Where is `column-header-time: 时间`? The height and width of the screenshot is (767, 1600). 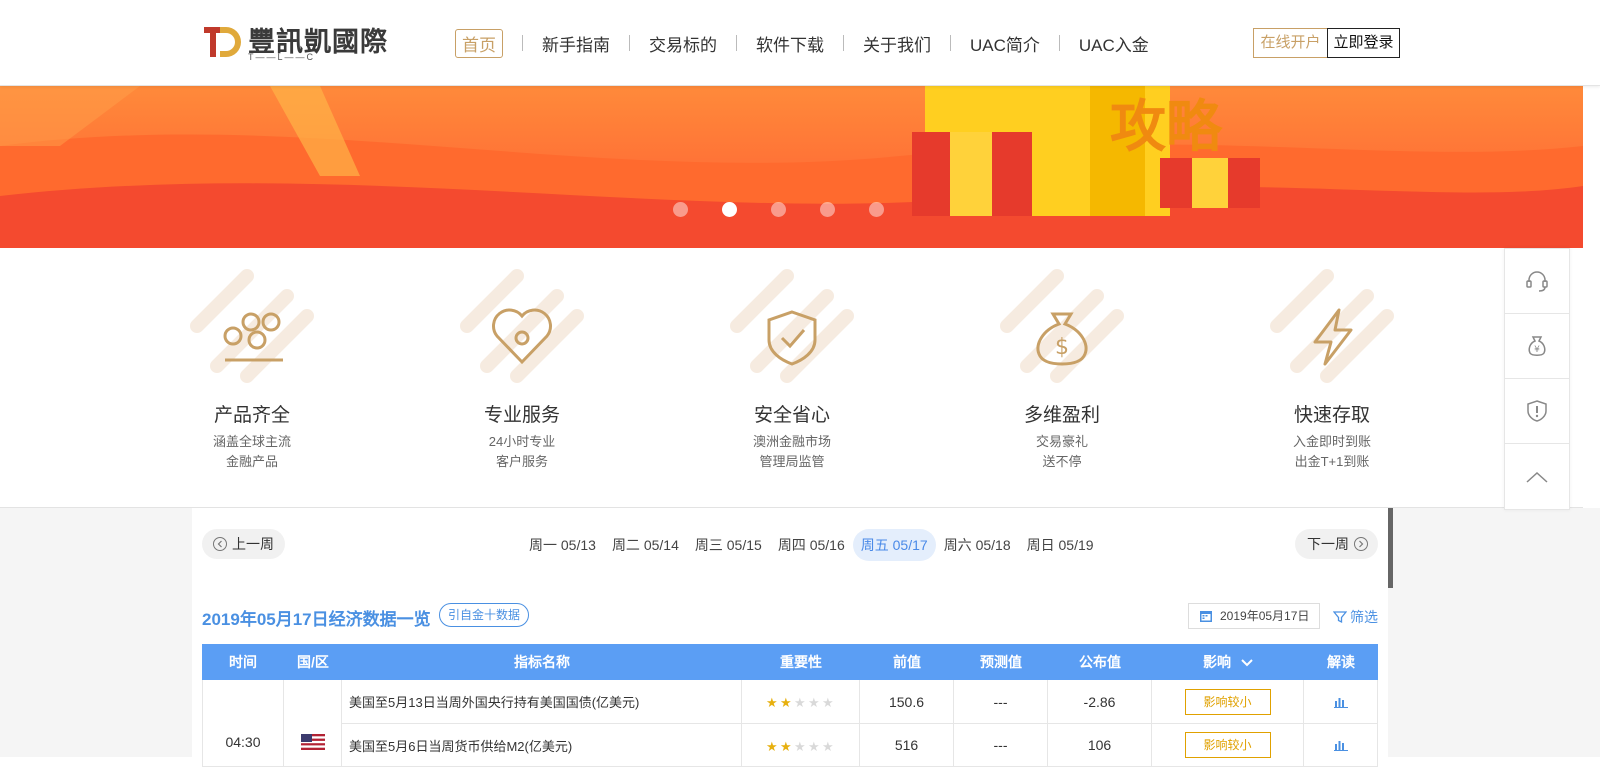
column-header-time: 时间 is located at coordinates (243, 662).